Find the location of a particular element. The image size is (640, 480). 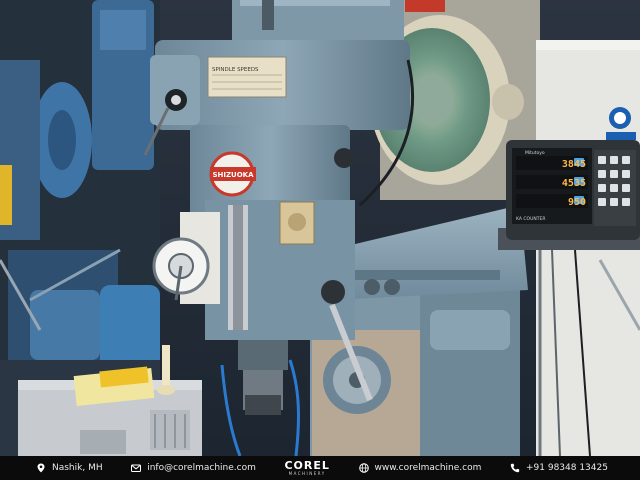

footer-location-text: Nashik, MH is located at coordinates (77, 468).